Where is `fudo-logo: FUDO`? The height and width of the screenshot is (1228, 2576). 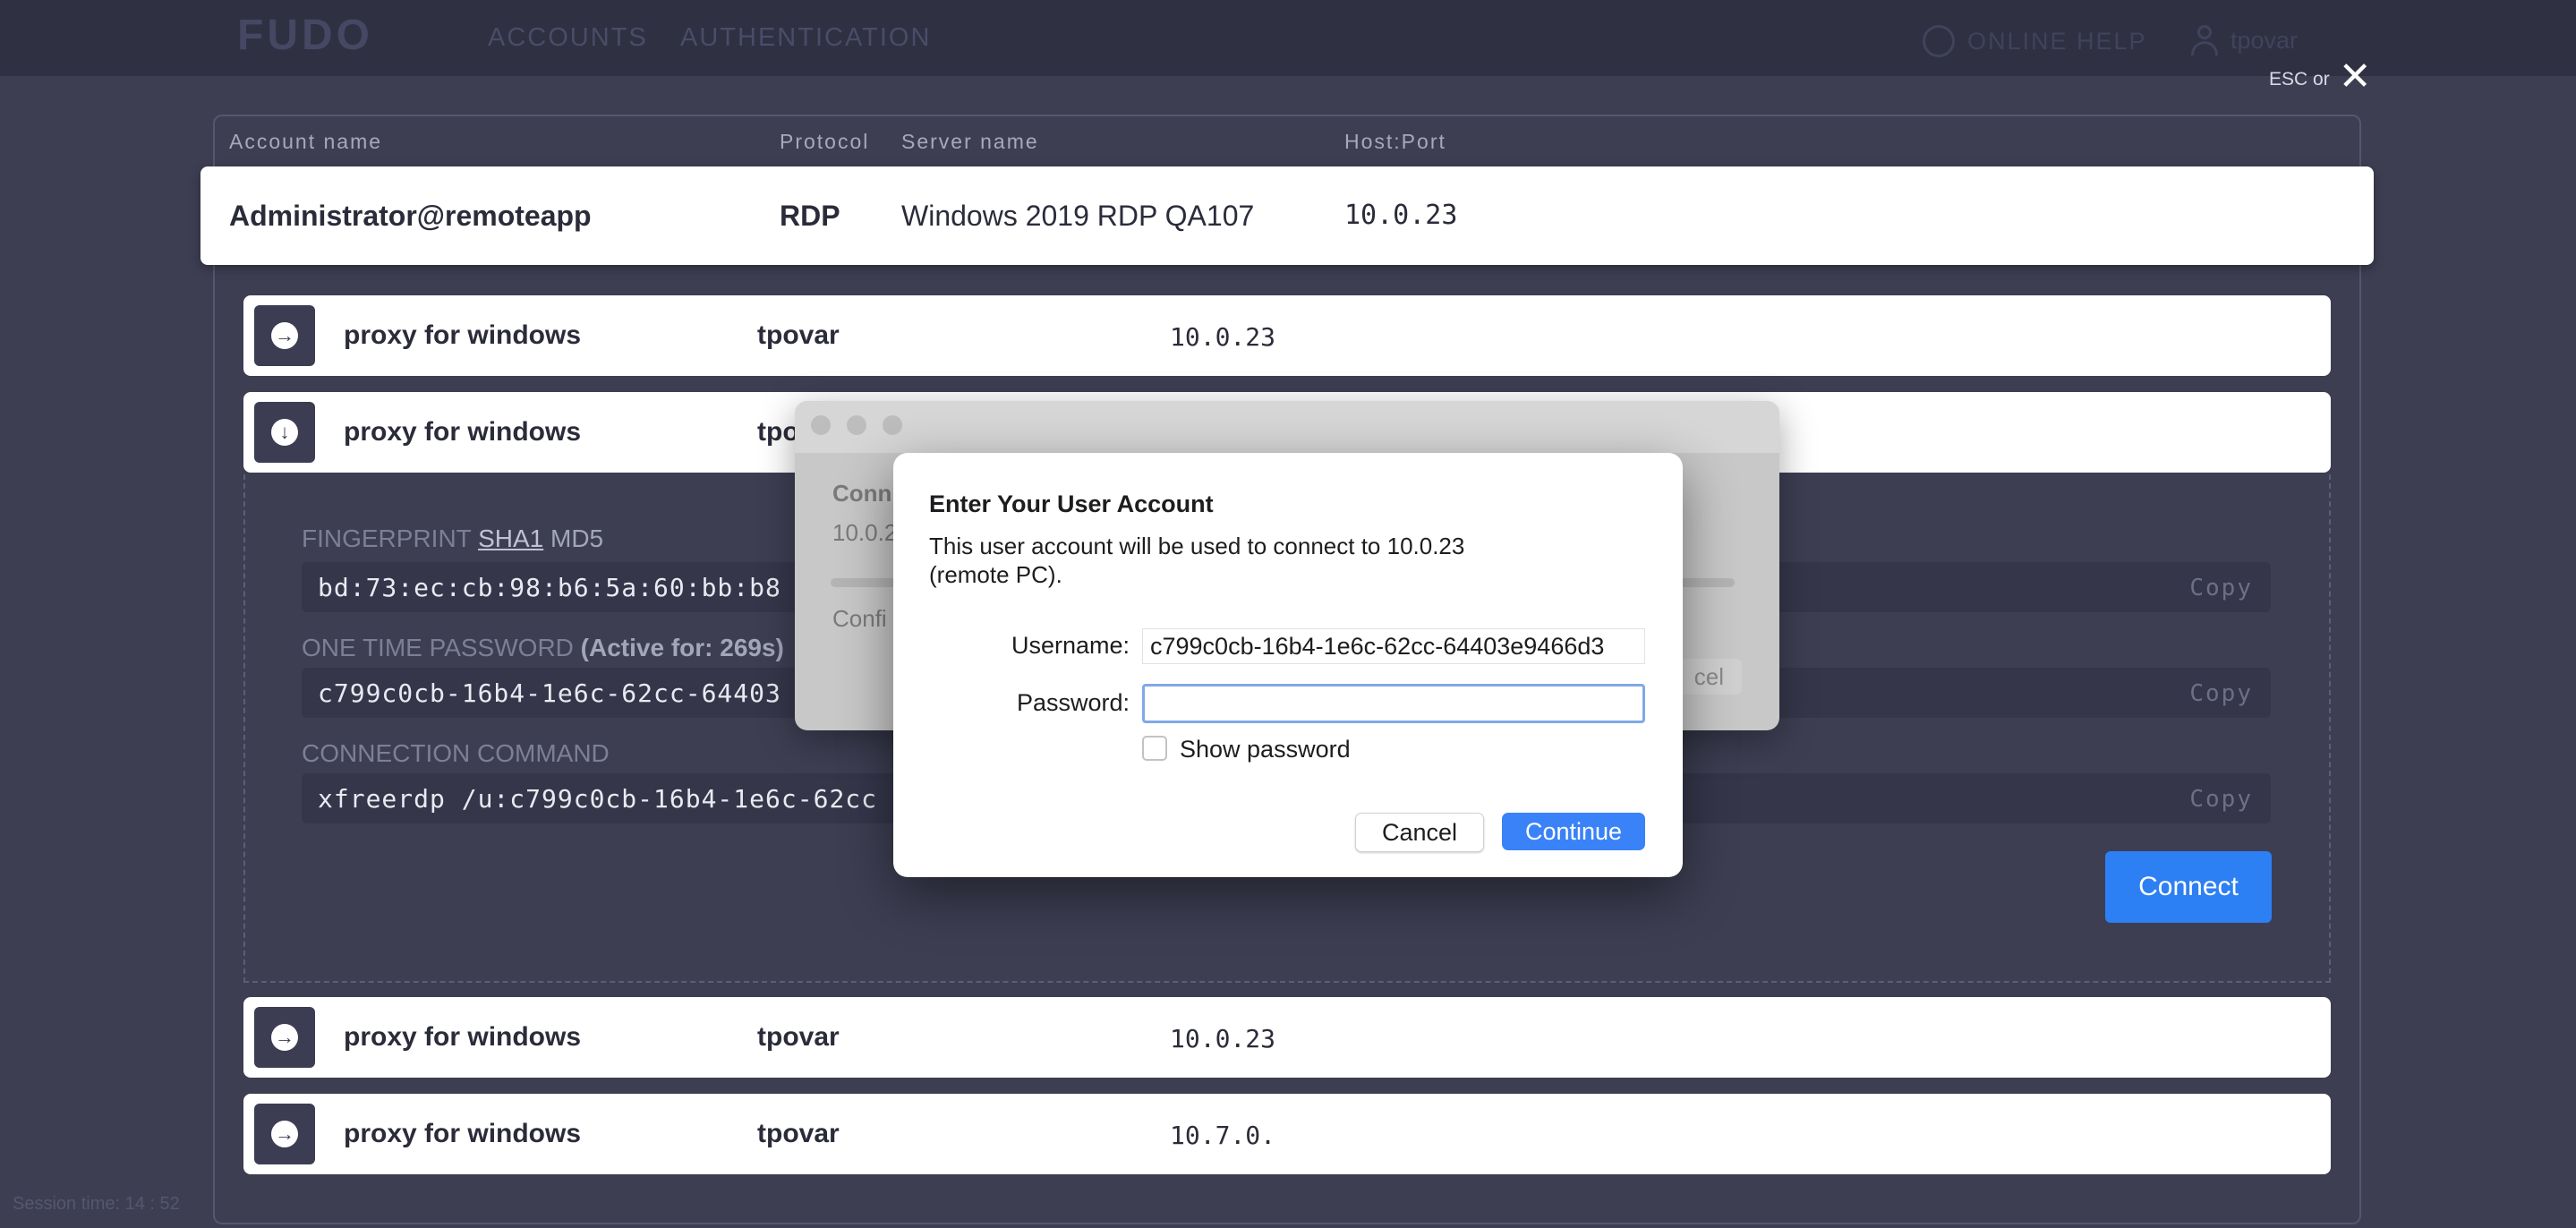
fudo-logo: FUDO is located at coordinates (305, 36).